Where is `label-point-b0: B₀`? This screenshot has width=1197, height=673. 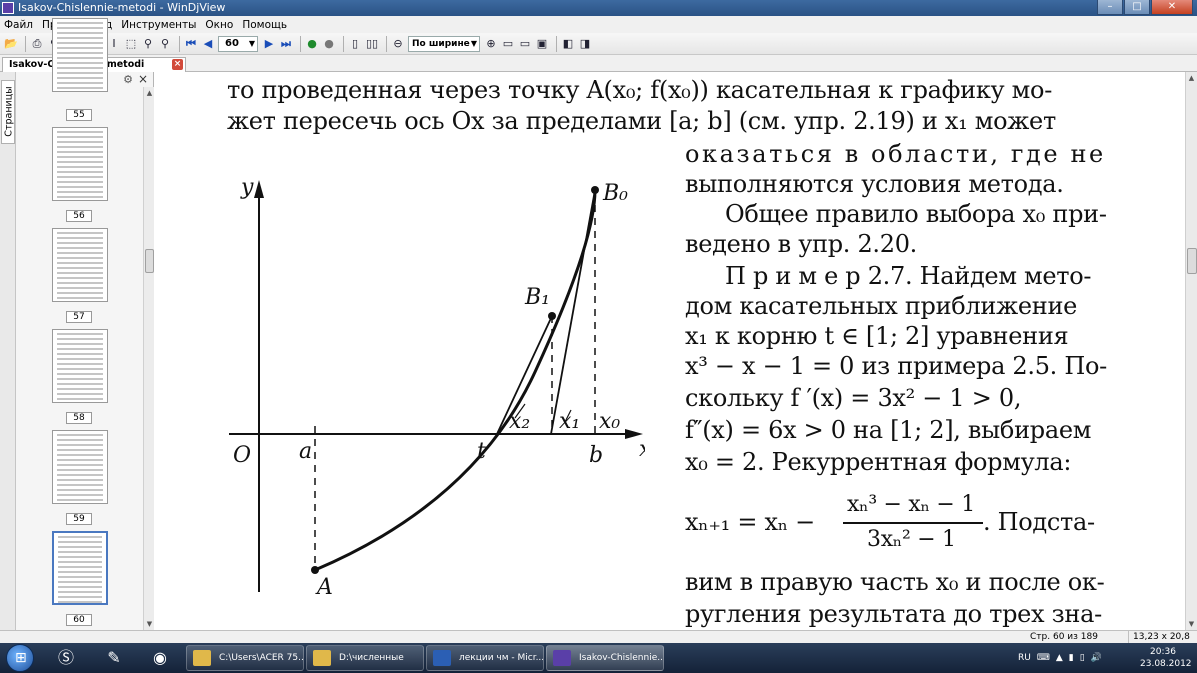
label-point-b0: B₀ is located at coordinates (615, 193).